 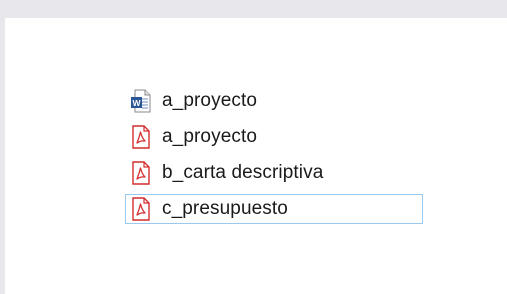 I want to click on file-item-word-a-proyecto: W a_proyecto, so click(x=274, y=101).